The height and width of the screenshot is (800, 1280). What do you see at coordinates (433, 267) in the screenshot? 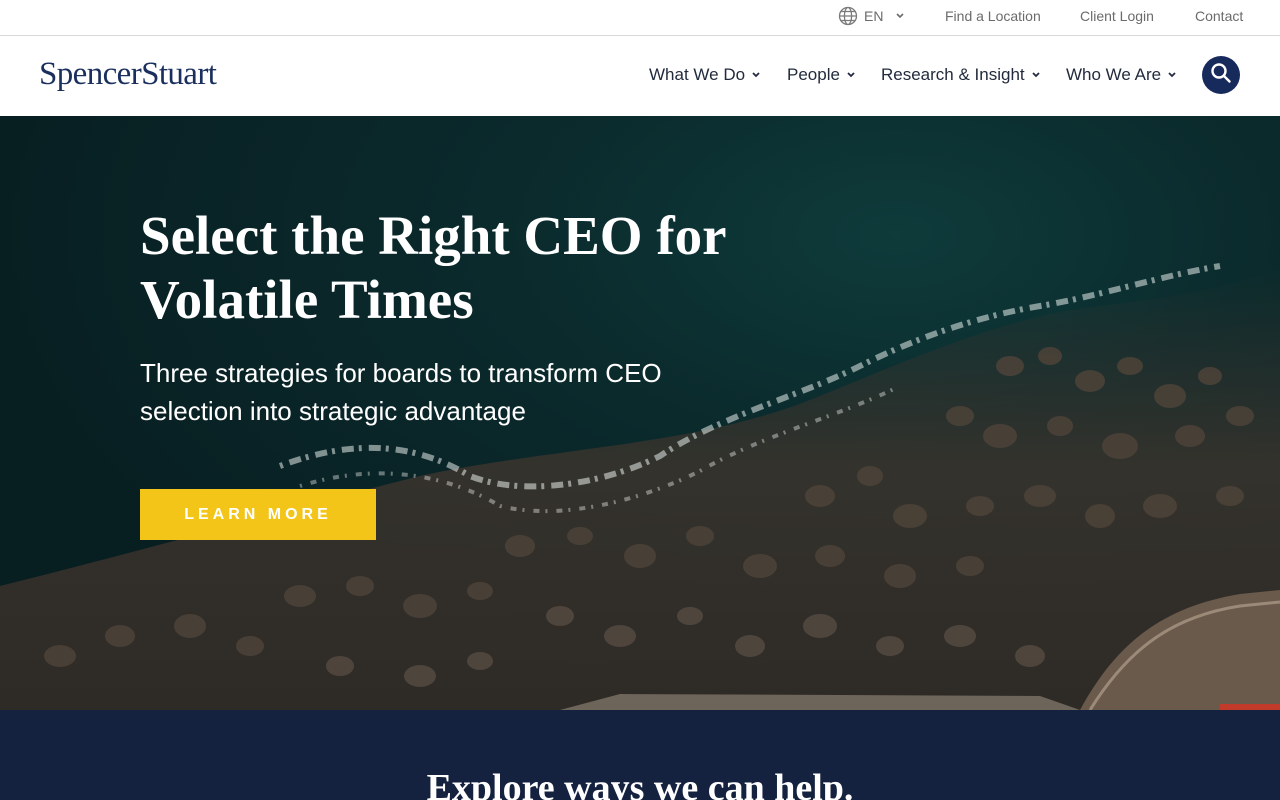
I see `hero-title: Select the Right CEO for Volatile Times` at bounding box center [433, 267].